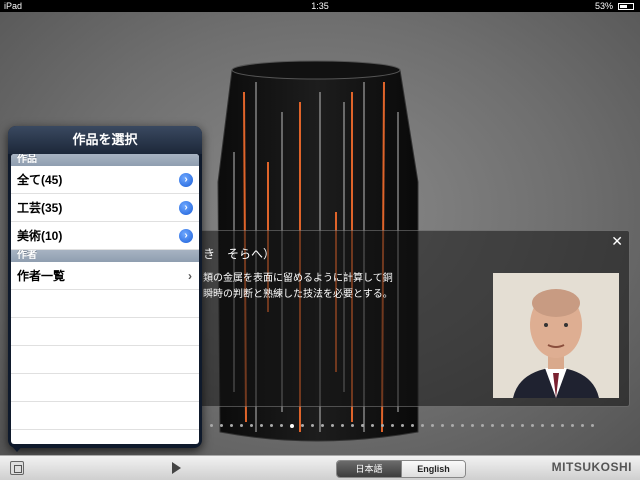  Describe the element at coordinates (603, 6) in the screenshot. I see `battery-percent: 53%` at that location.